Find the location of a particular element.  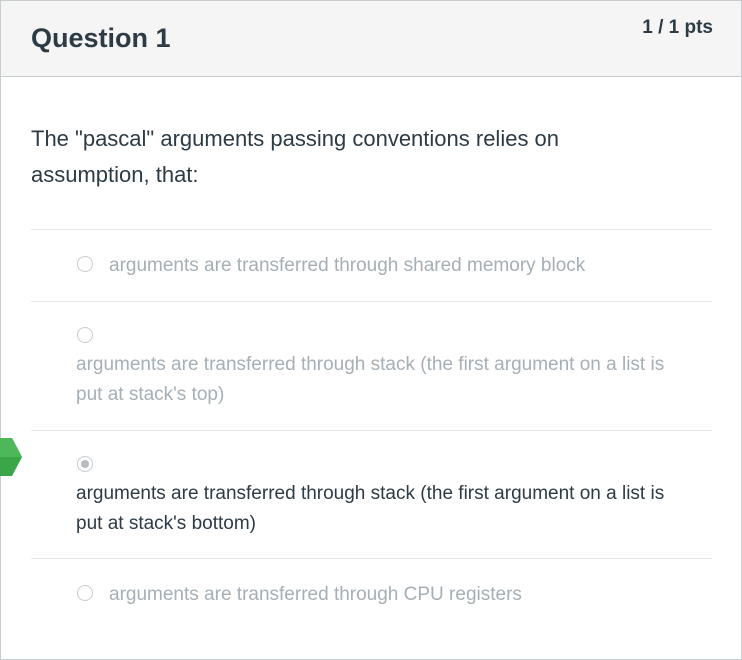

correct-answer-arrow-icon is located at coordinates (11, 457).